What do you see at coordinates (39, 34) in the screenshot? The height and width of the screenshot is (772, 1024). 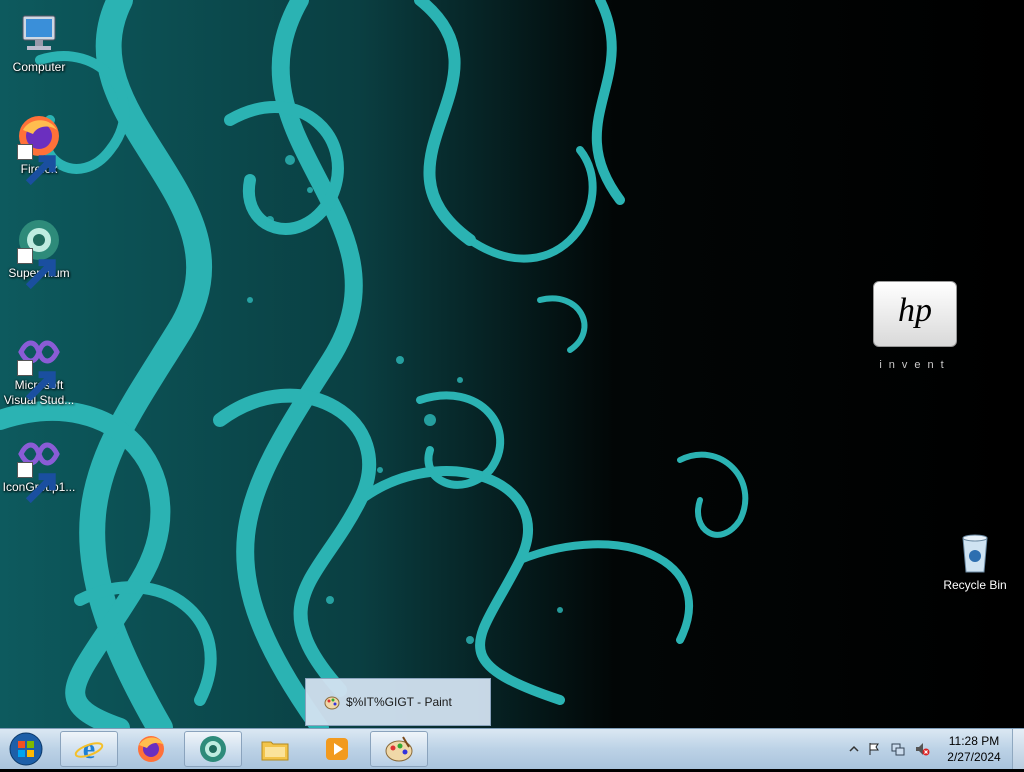 I see `computer-icon` at bounding box center [39, 34].